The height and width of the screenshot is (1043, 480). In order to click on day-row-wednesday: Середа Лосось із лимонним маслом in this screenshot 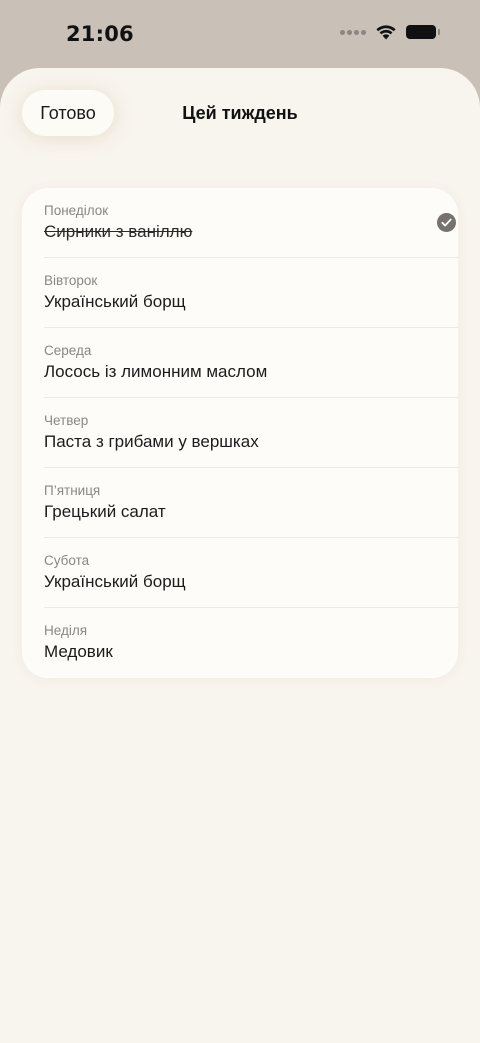, I will do `click(251, 363)`.